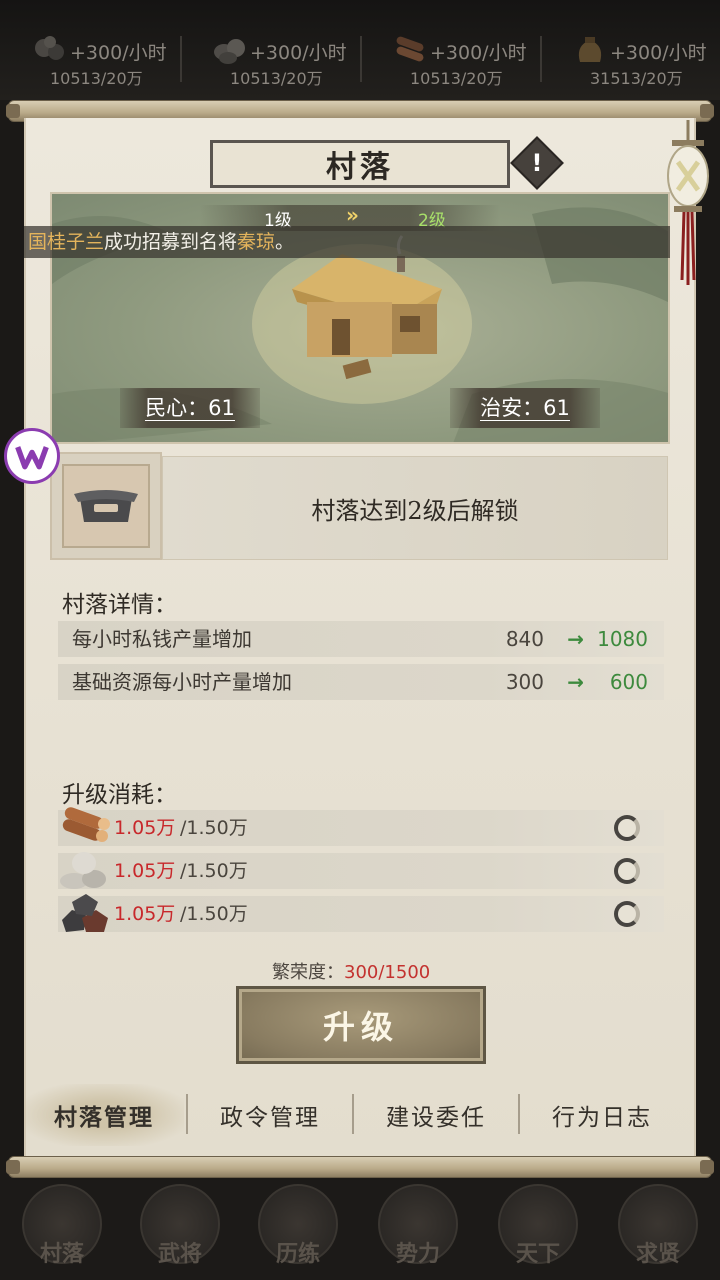 The image size is (720, 1280). What do you see at coordinates (352, 215) in the screenshot?
I see `chevron-right-icon: »` at bounding box center [352, 215].